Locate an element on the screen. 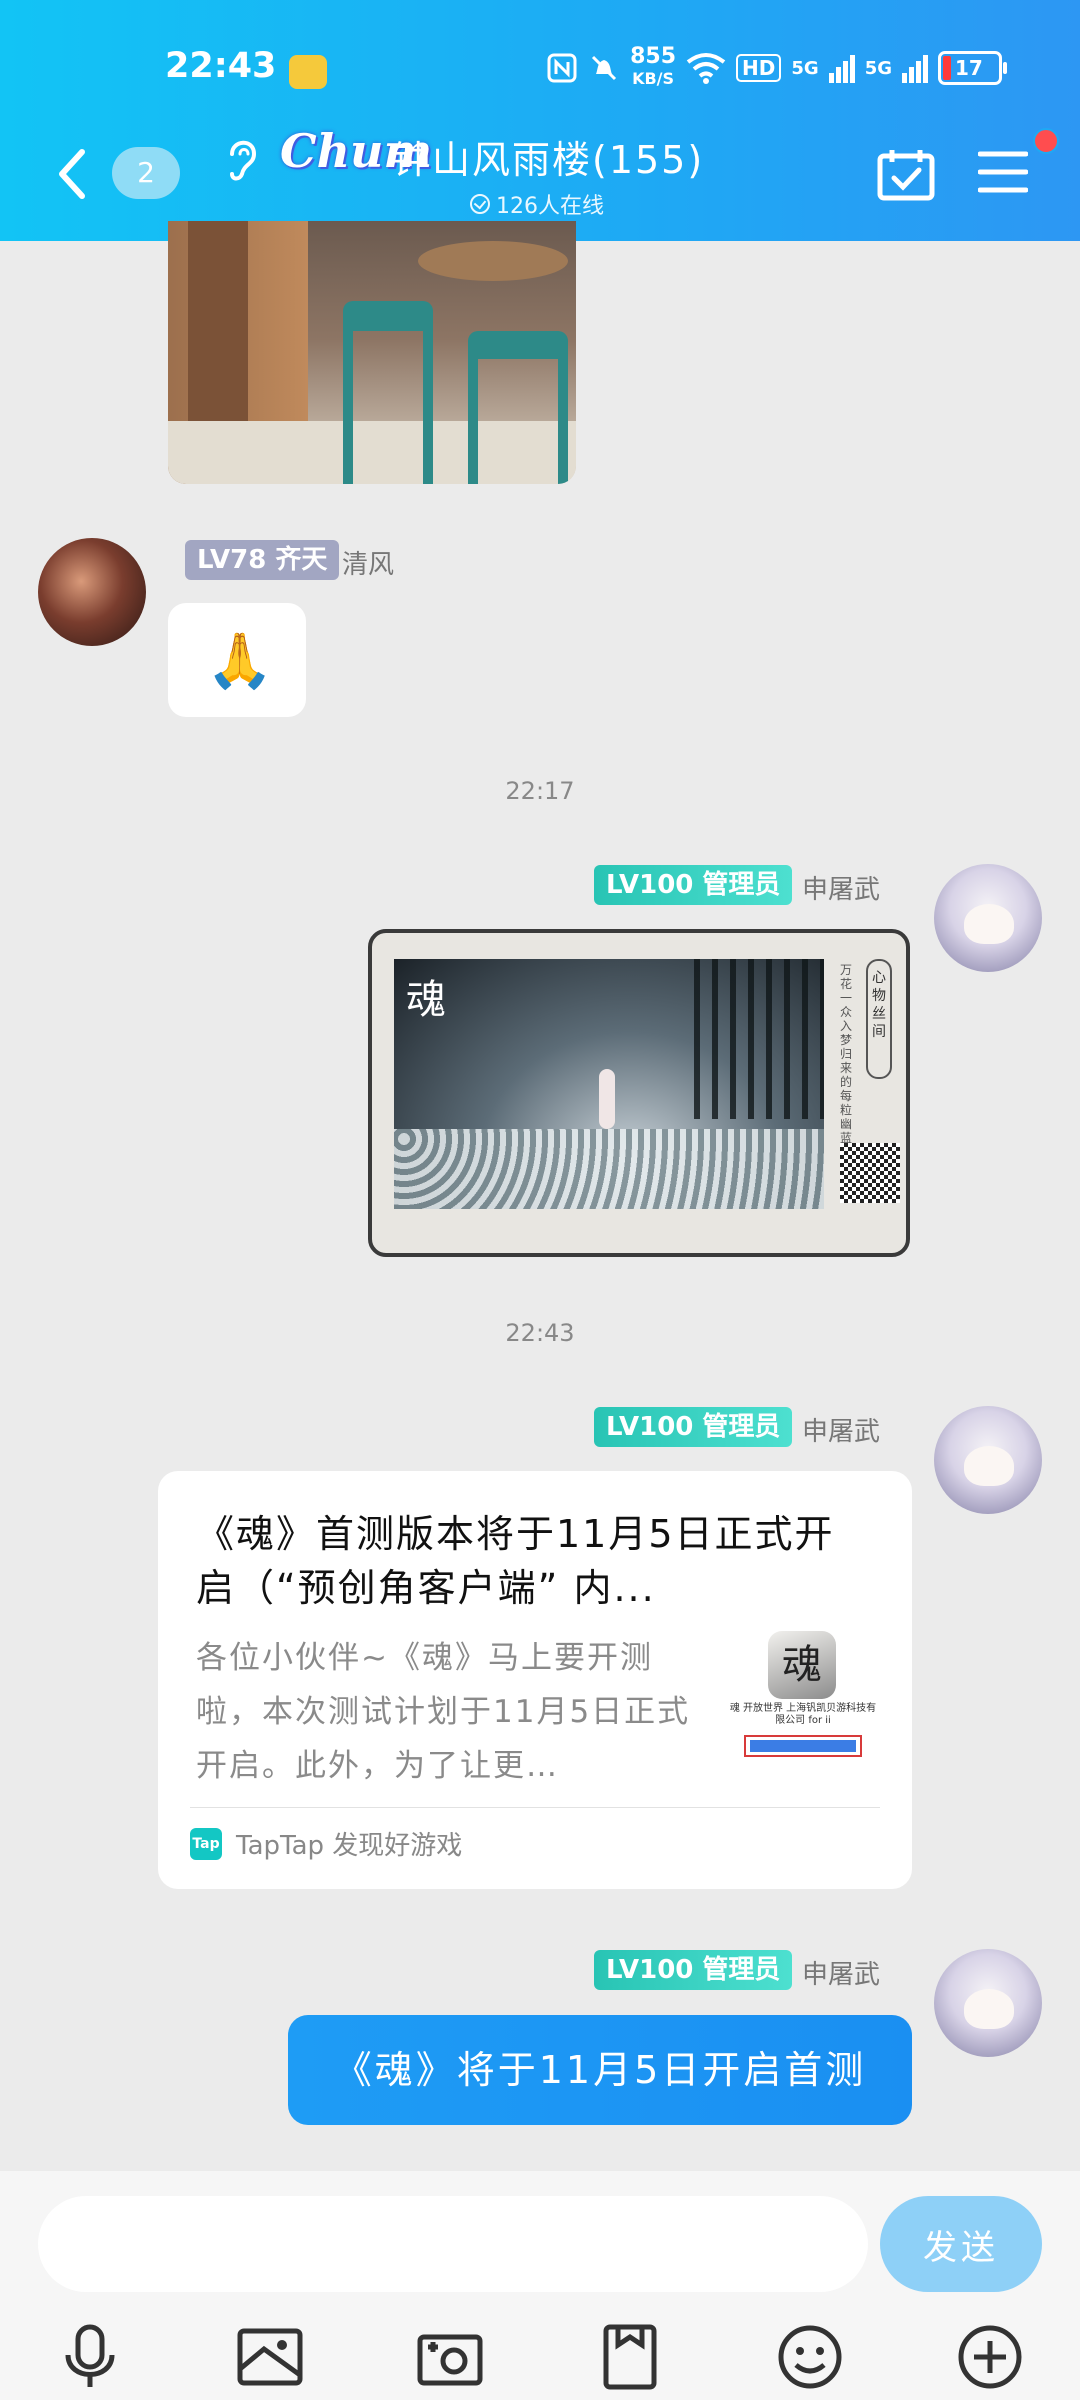 This screenshot has height=2400, width=1080. hd-icon: HD is located at coordinates (759, 68).